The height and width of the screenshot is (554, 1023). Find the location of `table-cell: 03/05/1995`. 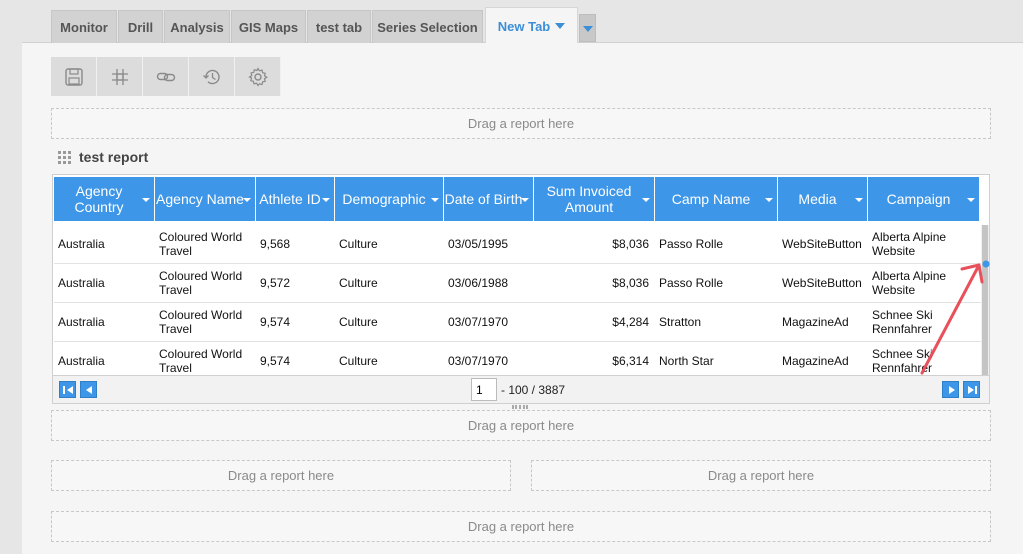

table-cell: 03/05/1995 is located at coordinates (478, 244).